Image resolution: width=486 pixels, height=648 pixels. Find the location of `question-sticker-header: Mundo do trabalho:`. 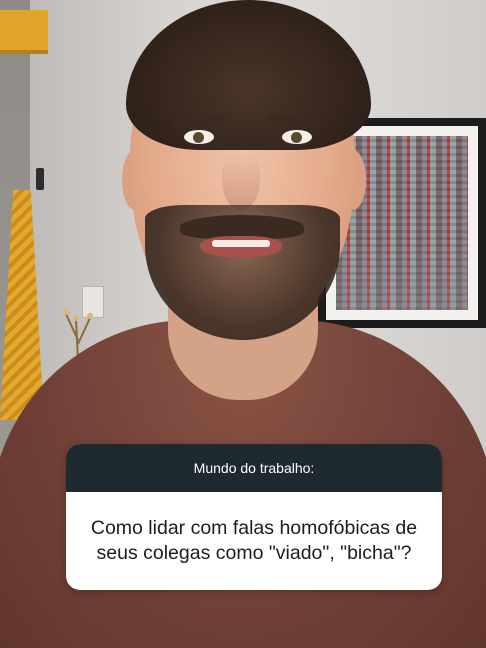

question-sticker-header: Mundo do trabalho: is located at coordinates (254, 468).